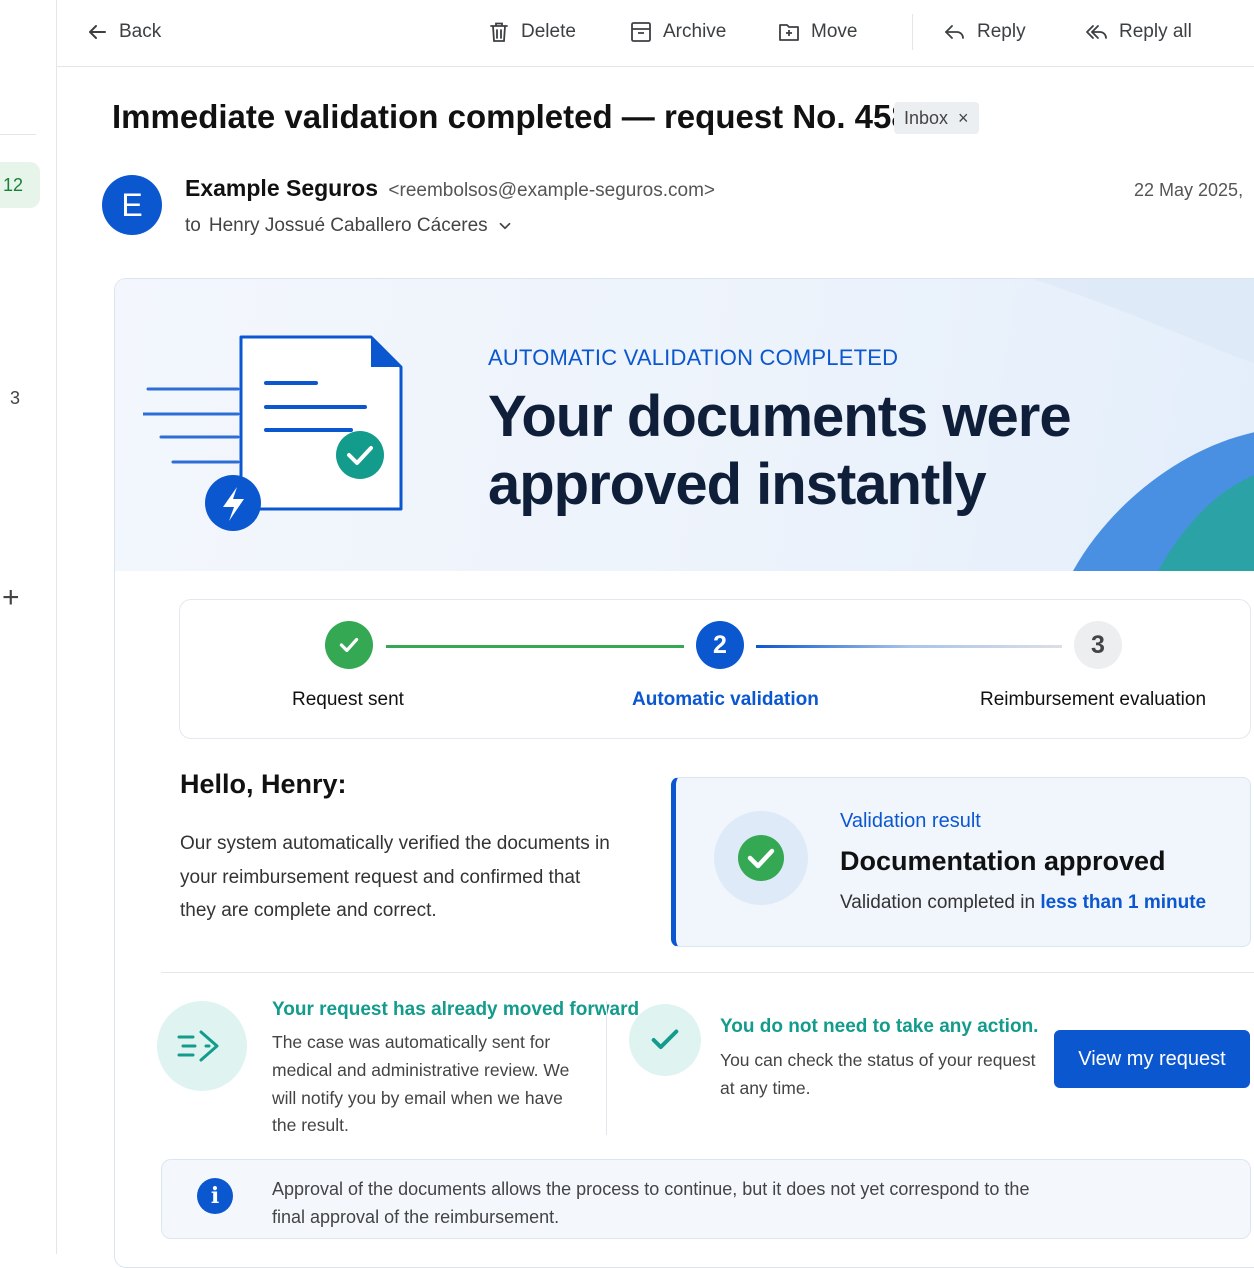 The image size is (1254, 1268). I want to click on check-circle-icon, so click(761, 858).